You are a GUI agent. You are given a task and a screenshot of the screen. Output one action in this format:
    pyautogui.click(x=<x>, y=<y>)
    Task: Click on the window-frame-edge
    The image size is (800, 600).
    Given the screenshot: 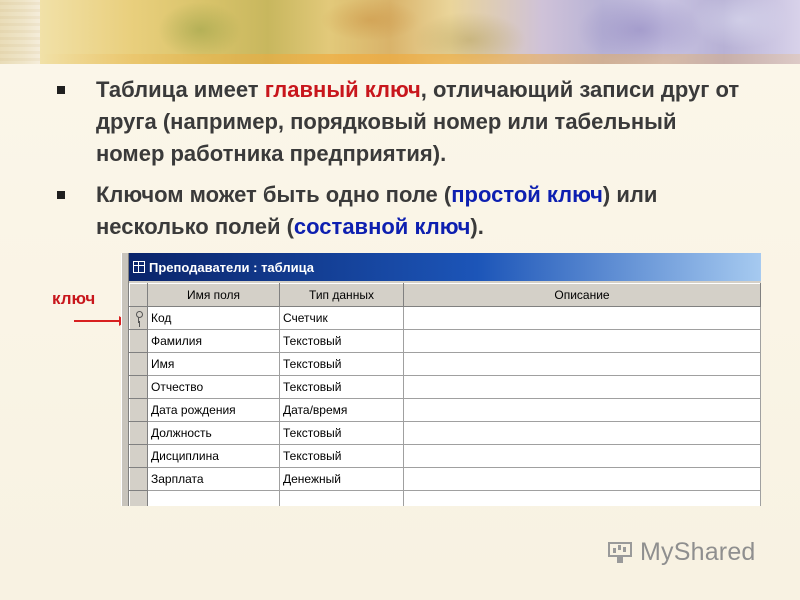 What is the action you would take?
    pyautogui.click(x=125, y=379)
    